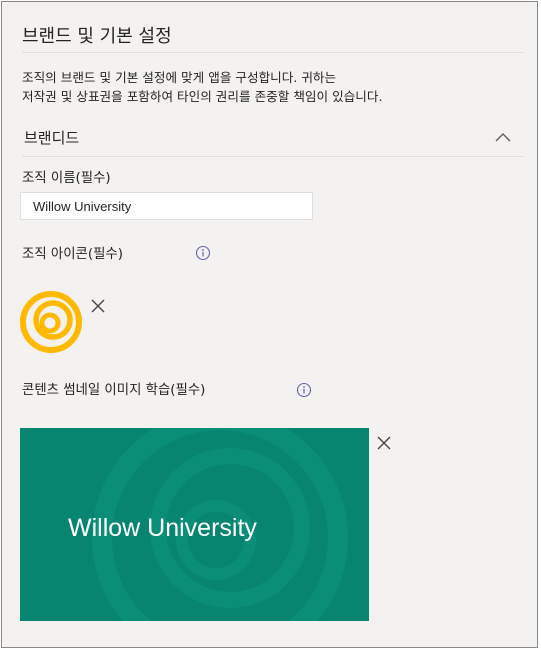 This screenshot has width=541, height=651. What do you see at coordinates (97, 36) in the screenshot?
I see `page-title: 브랜드 및 기본 설정` at bounding box center [97, 36].